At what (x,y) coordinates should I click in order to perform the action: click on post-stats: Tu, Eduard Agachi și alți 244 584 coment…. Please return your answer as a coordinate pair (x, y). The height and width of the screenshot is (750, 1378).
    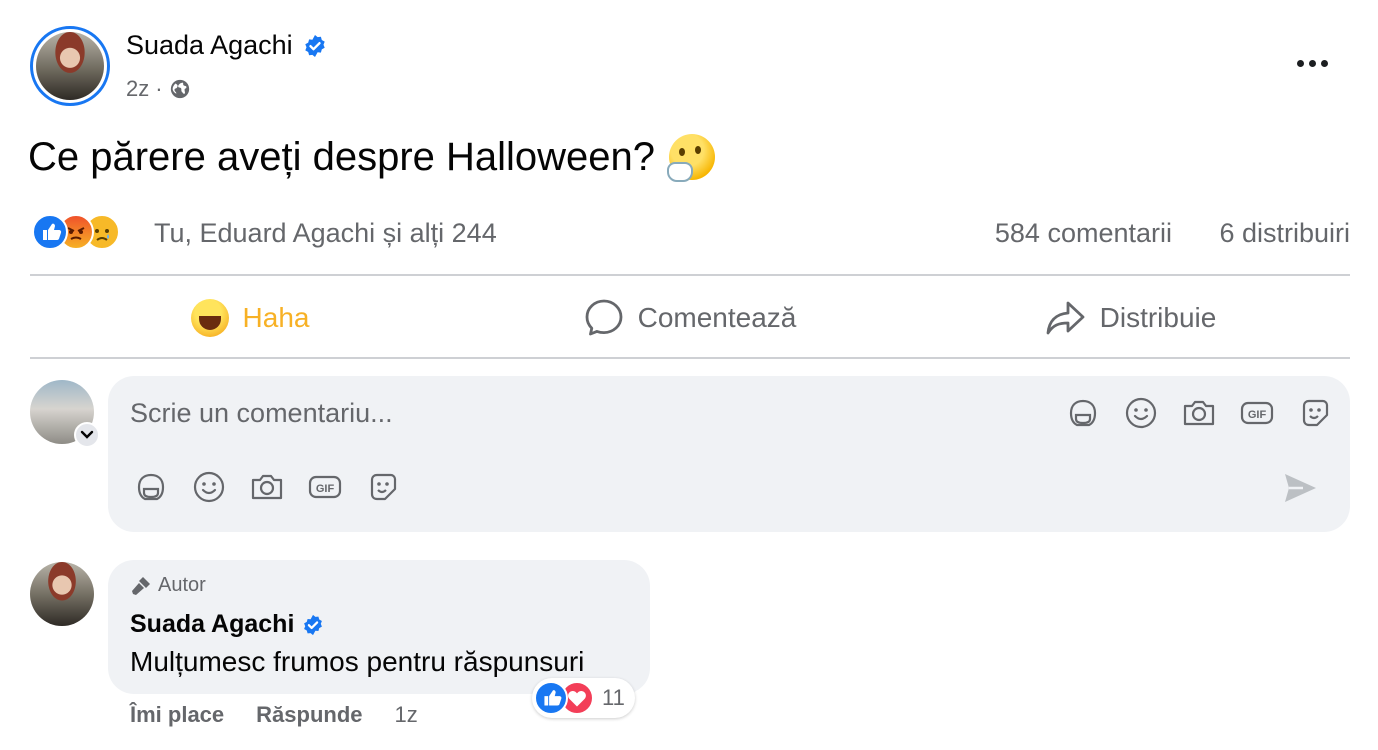
    Looking at the image, I should click on (690, 234).